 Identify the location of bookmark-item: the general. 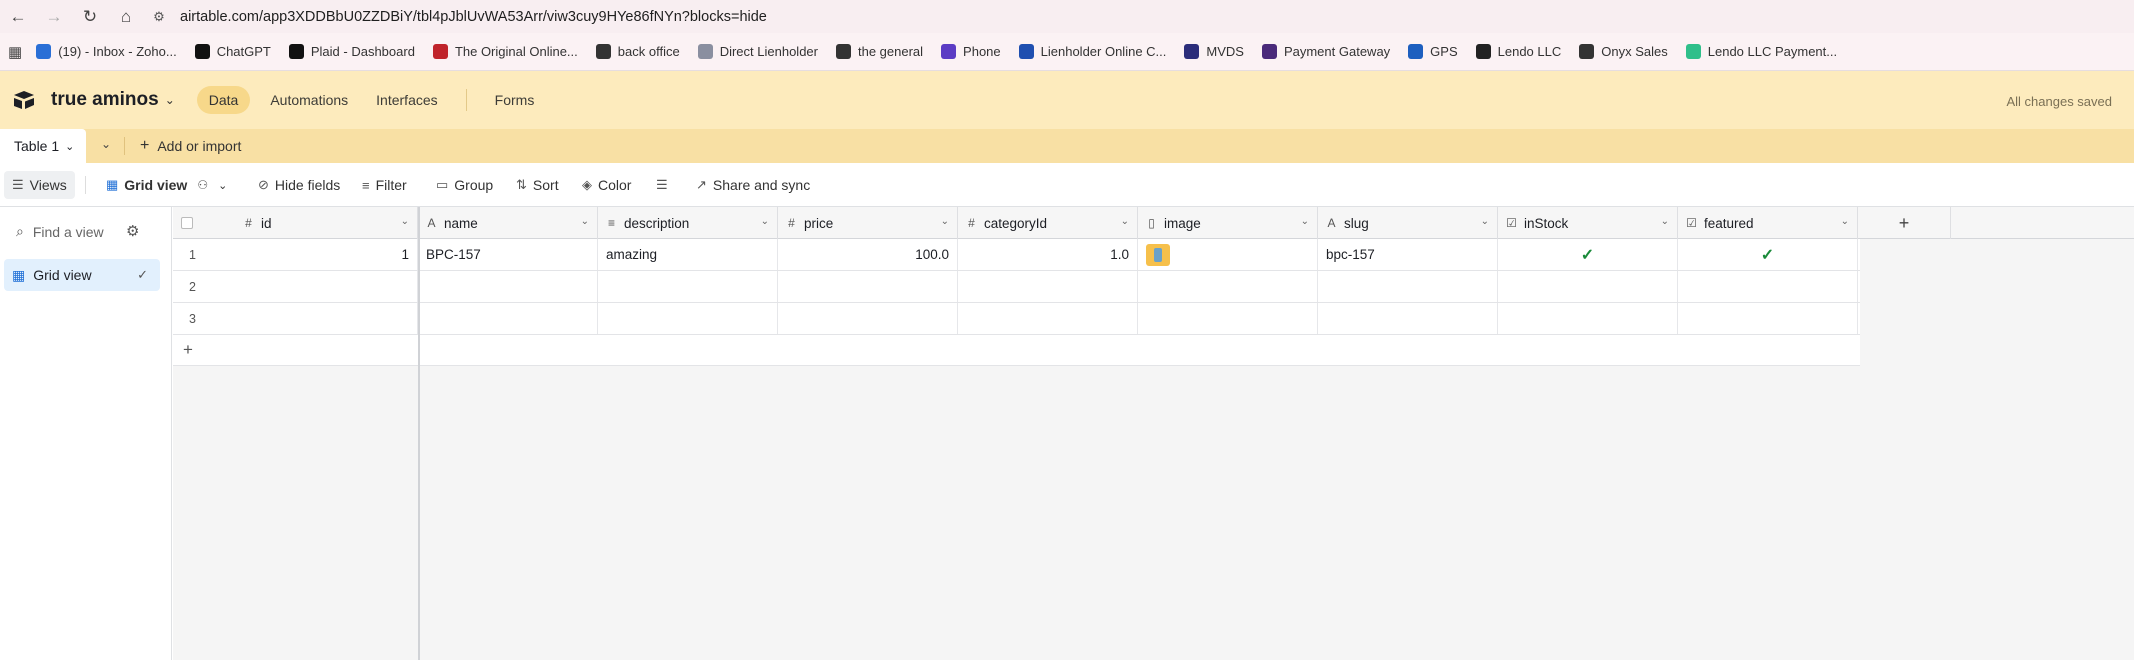
(879, 51).